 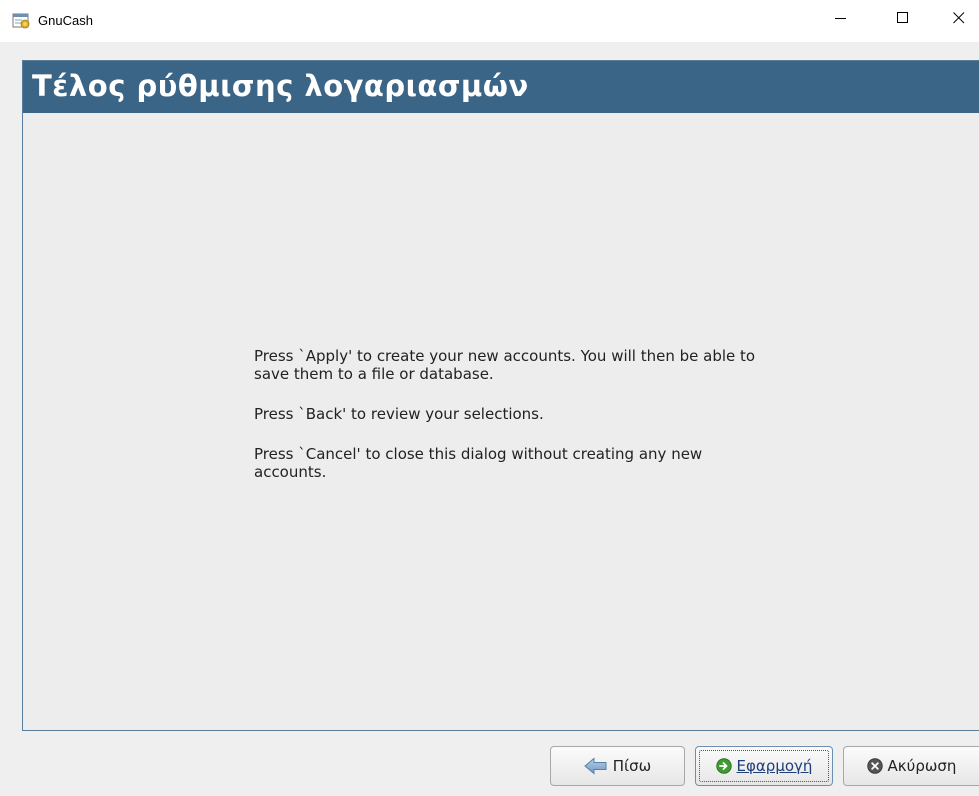 What do you see at coordinates (280, 86) in the screenshot?
I see `page-title: Τέλος ρύθμισης λογαριασμών` at bounding box center [280, 86].